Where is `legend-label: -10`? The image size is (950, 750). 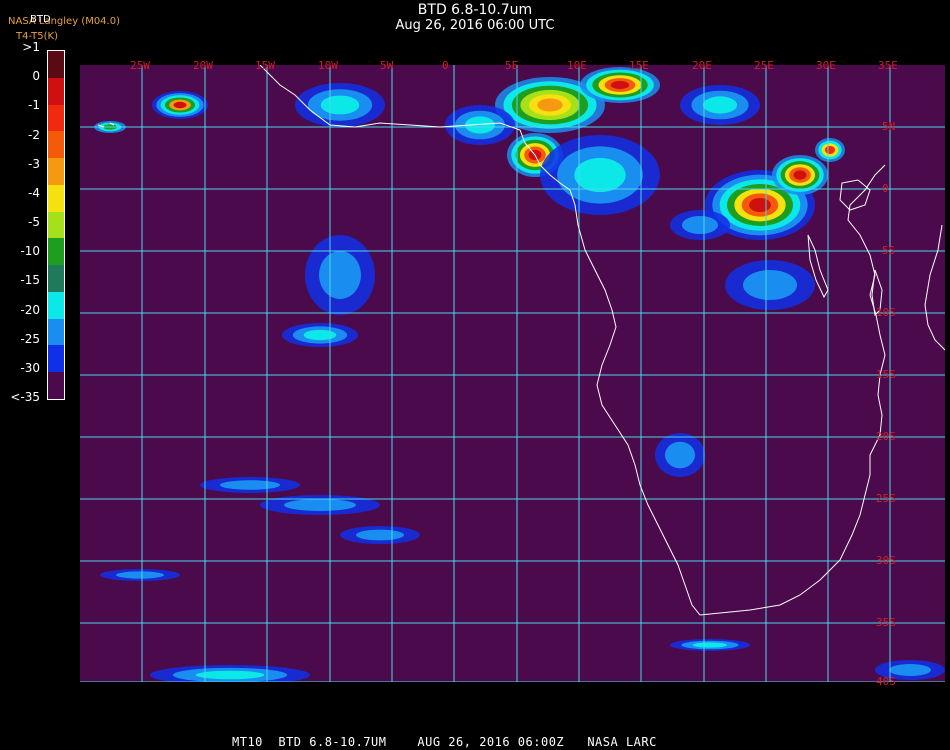 legend-label: -10 is located at coordinates (30, 251).